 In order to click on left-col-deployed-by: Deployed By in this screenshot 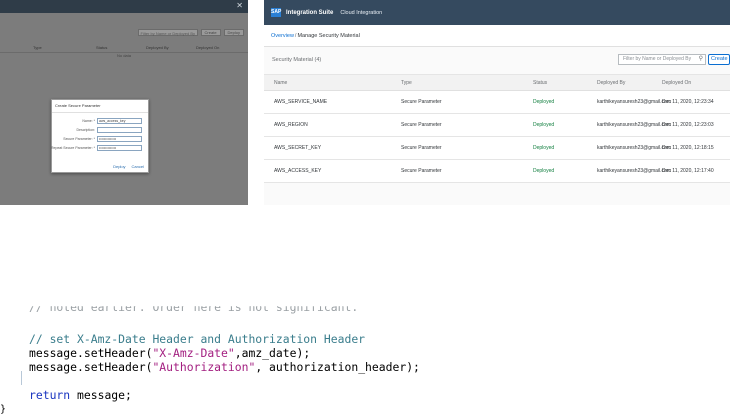, I will do `click(157, 47)`.